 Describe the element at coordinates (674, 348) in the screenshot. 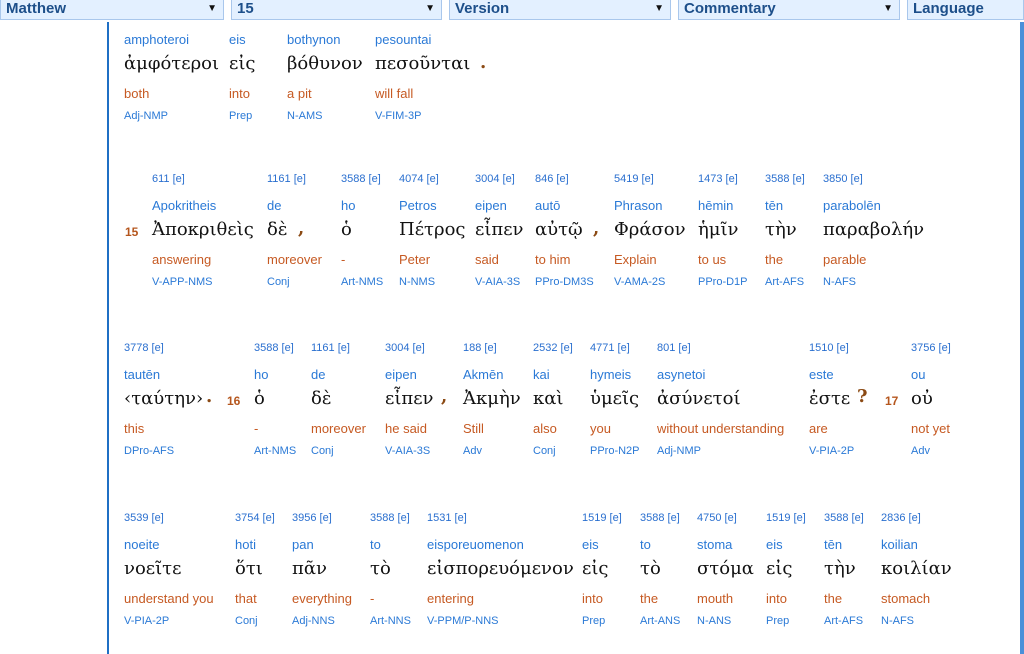

I see `strongs-number: 801 [e]` at that location.